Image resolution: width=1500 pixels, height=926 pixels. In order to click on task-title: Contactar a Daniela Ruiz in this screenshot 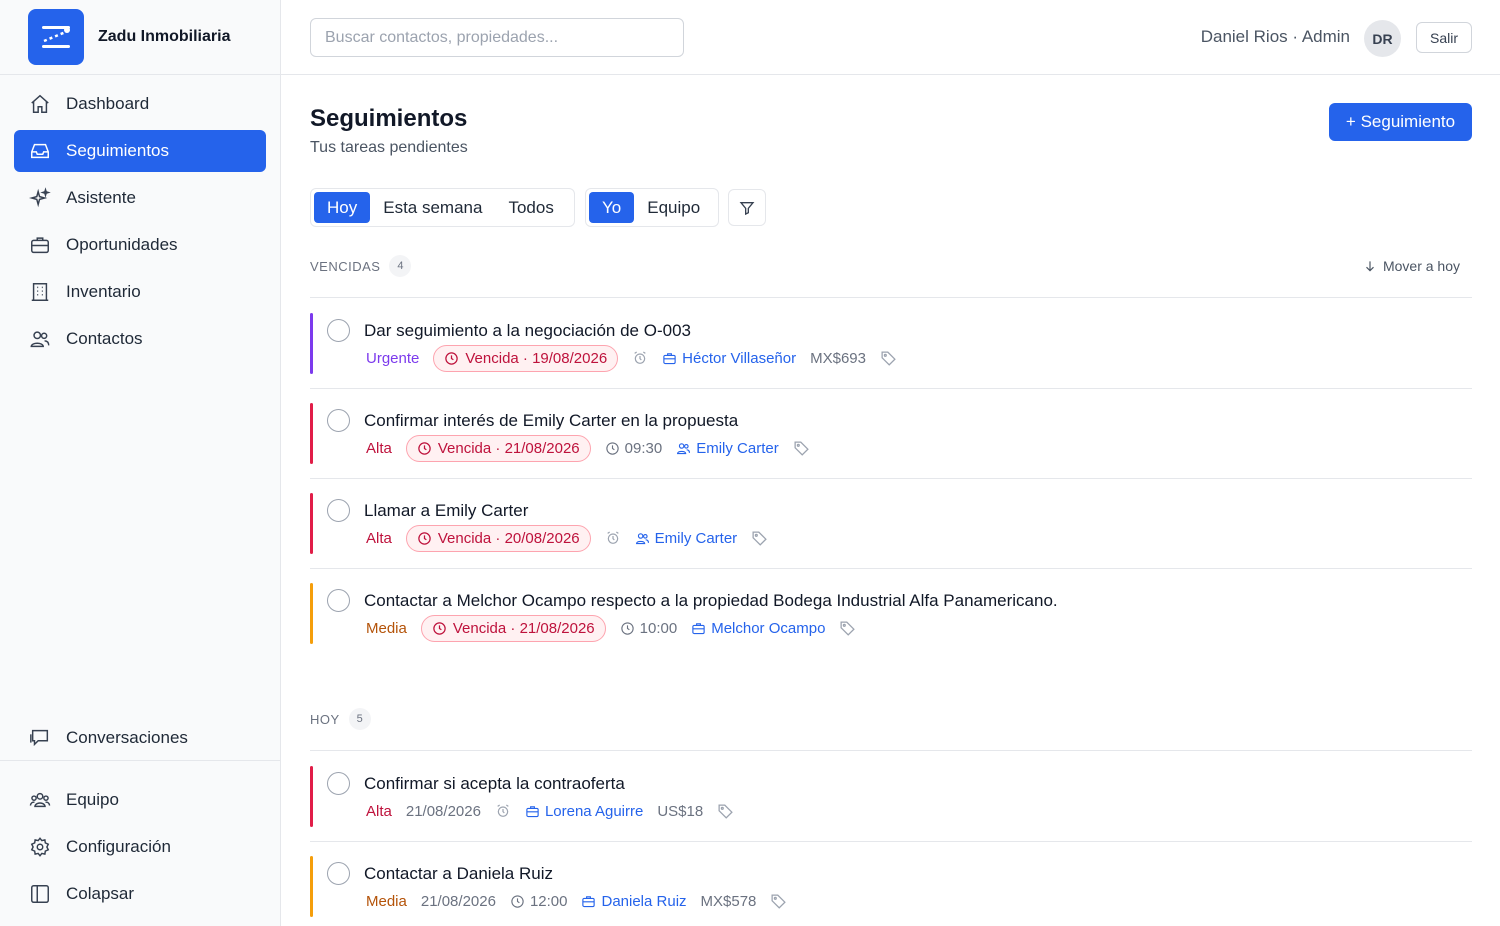, I will do `click(458, 873)`.